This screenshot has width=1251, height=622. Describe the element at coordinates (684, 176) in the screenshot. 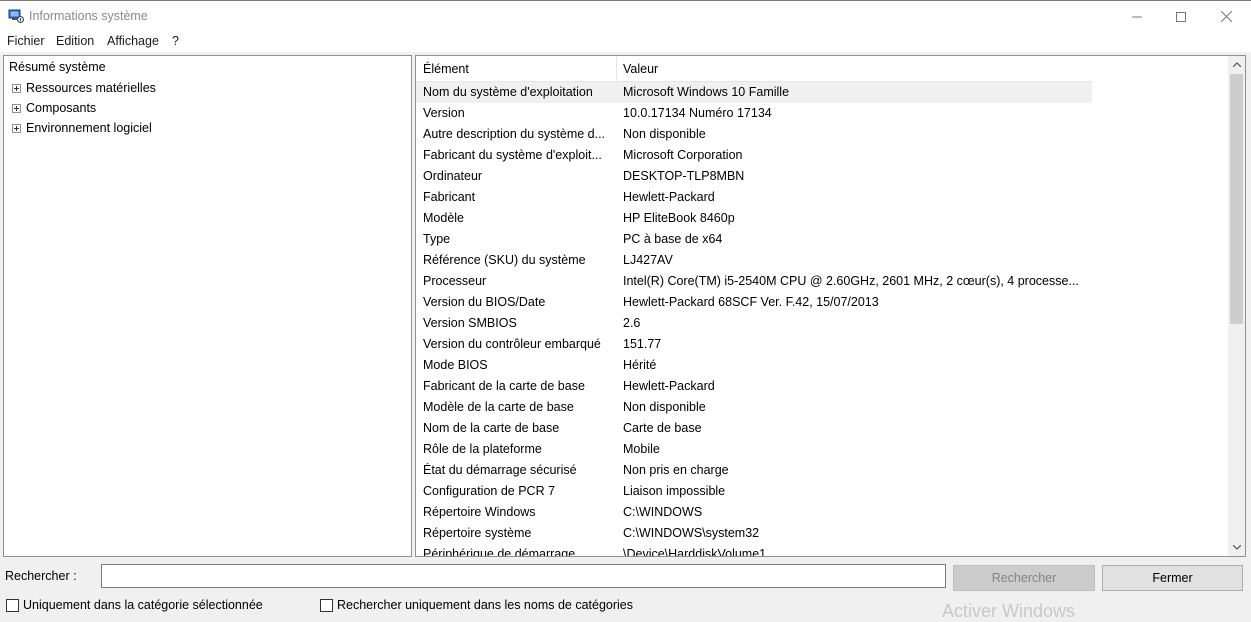

I see `value-cell: DESKTOP-TLP8MBN` at that location.